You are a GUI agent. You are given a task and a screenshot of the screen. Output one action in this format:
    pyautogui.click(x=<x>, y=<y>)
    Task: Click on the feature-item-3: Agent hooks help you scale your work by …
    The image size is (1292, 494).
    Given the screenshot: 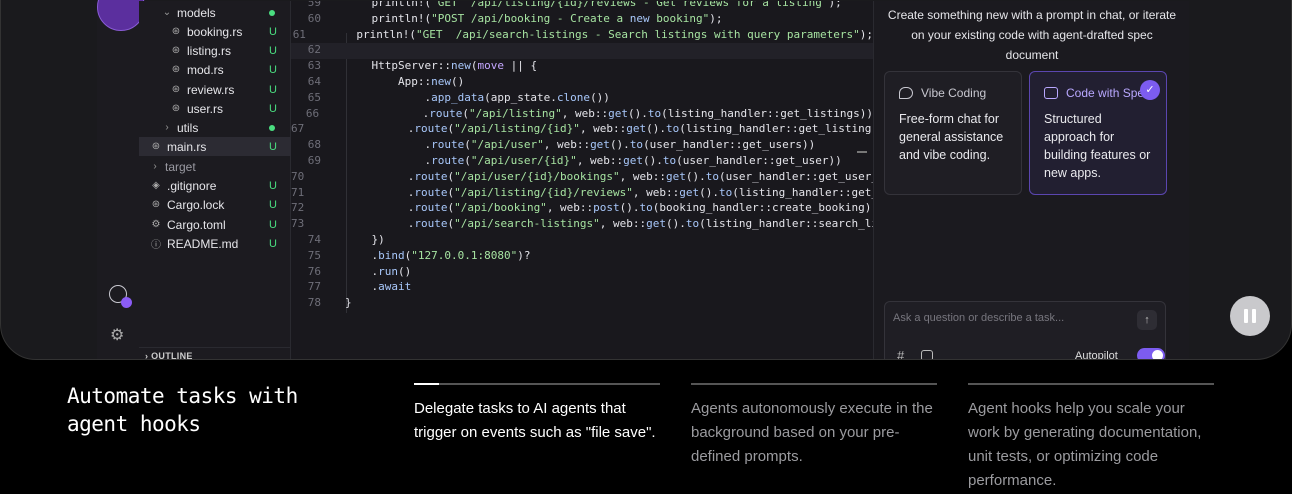 What is the action you would take?
    pyautogui.click(x=1091, y=438)
    